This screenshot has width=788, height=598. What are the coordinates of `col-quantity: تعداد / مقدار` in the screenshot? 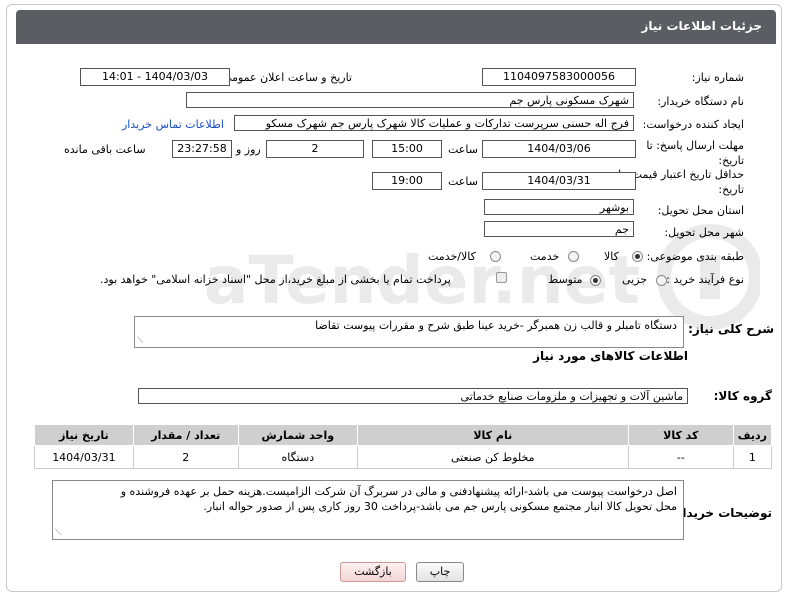 It's located at (185, 435).